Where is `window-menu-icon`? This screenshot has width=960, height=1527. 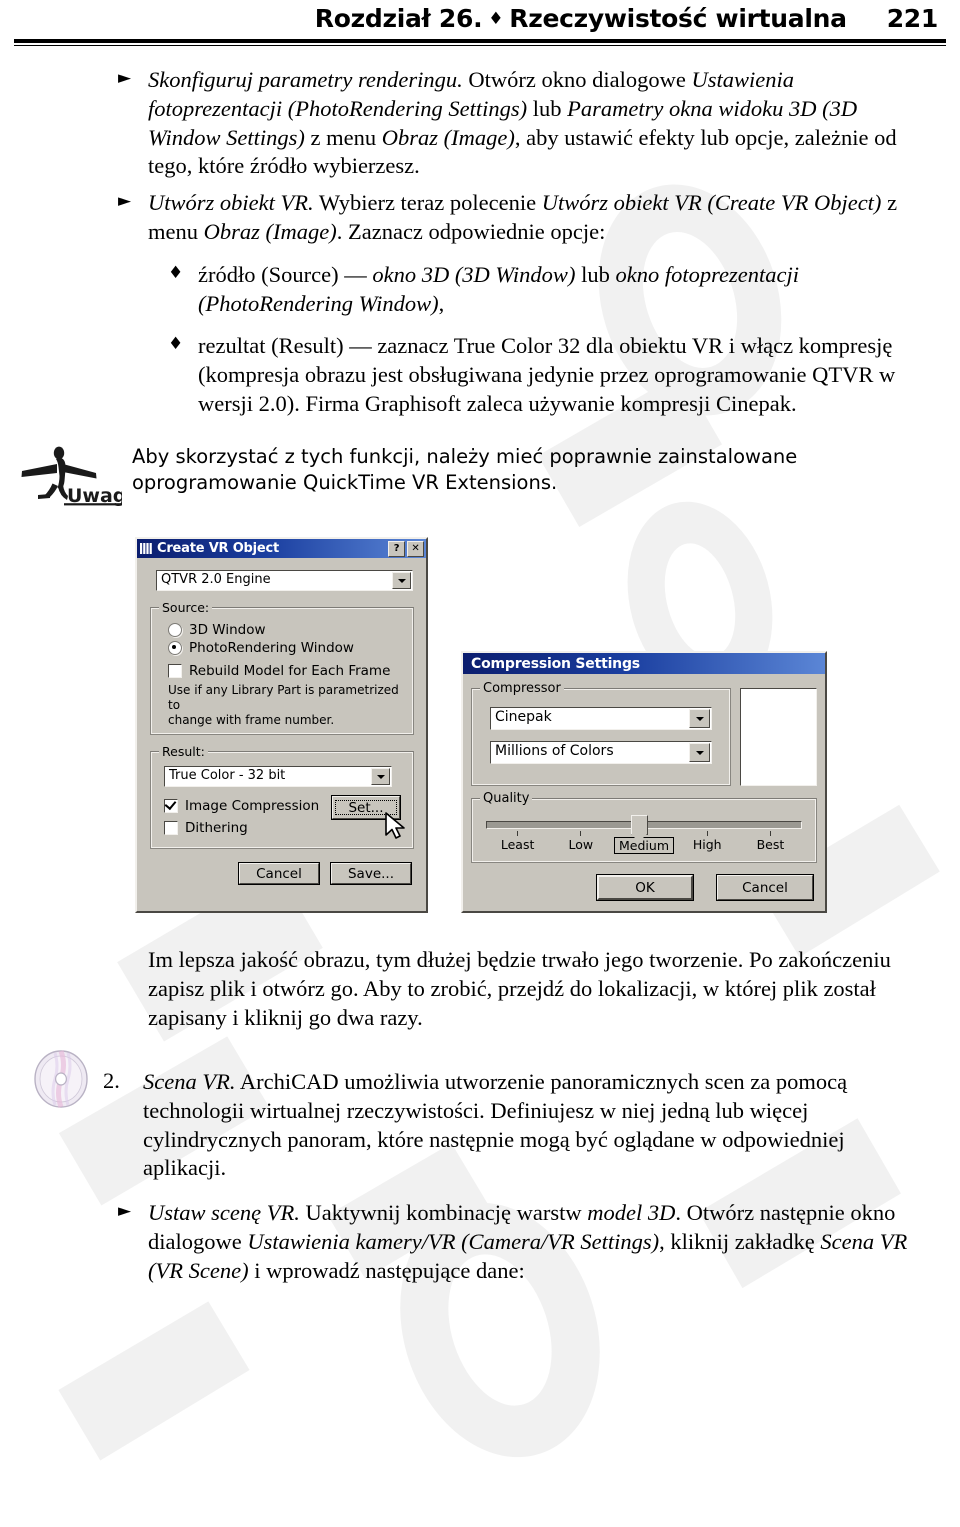 window-menu-icon is located at coordinates (146, 548).